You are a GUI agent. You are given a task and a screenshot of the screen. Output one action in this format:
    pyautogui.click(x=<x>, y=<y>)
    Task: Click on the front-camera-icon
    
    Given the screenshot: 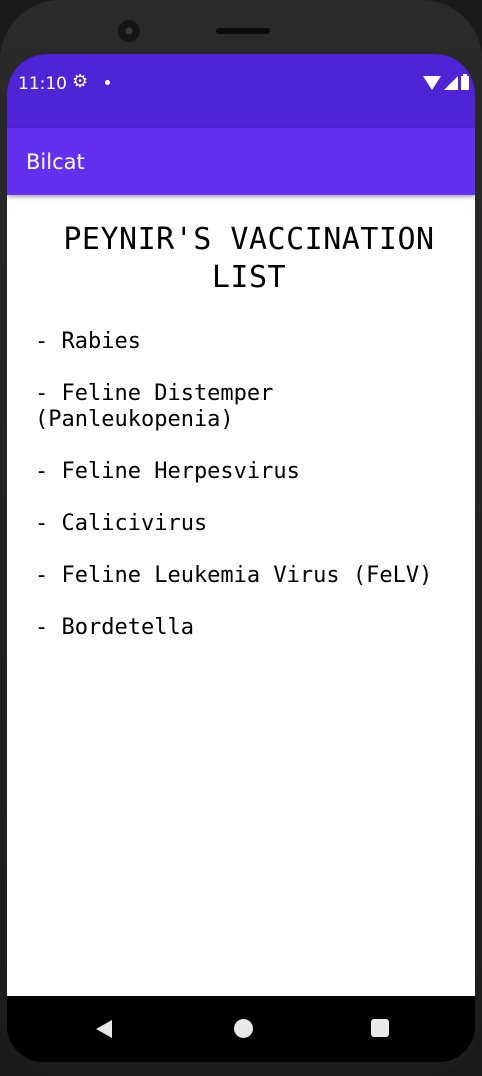 What is the action you would take?
    pyautogui.click(x=129, y=31)
    